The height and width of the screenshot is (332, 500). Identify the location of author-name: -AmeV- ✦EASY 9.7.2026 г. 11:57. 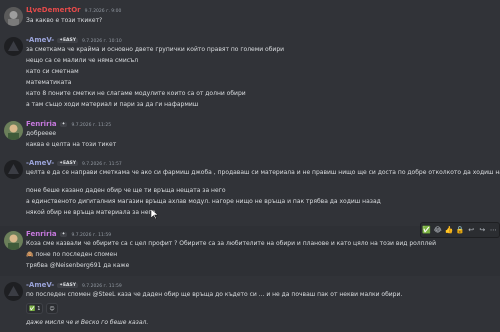
(74, 163).